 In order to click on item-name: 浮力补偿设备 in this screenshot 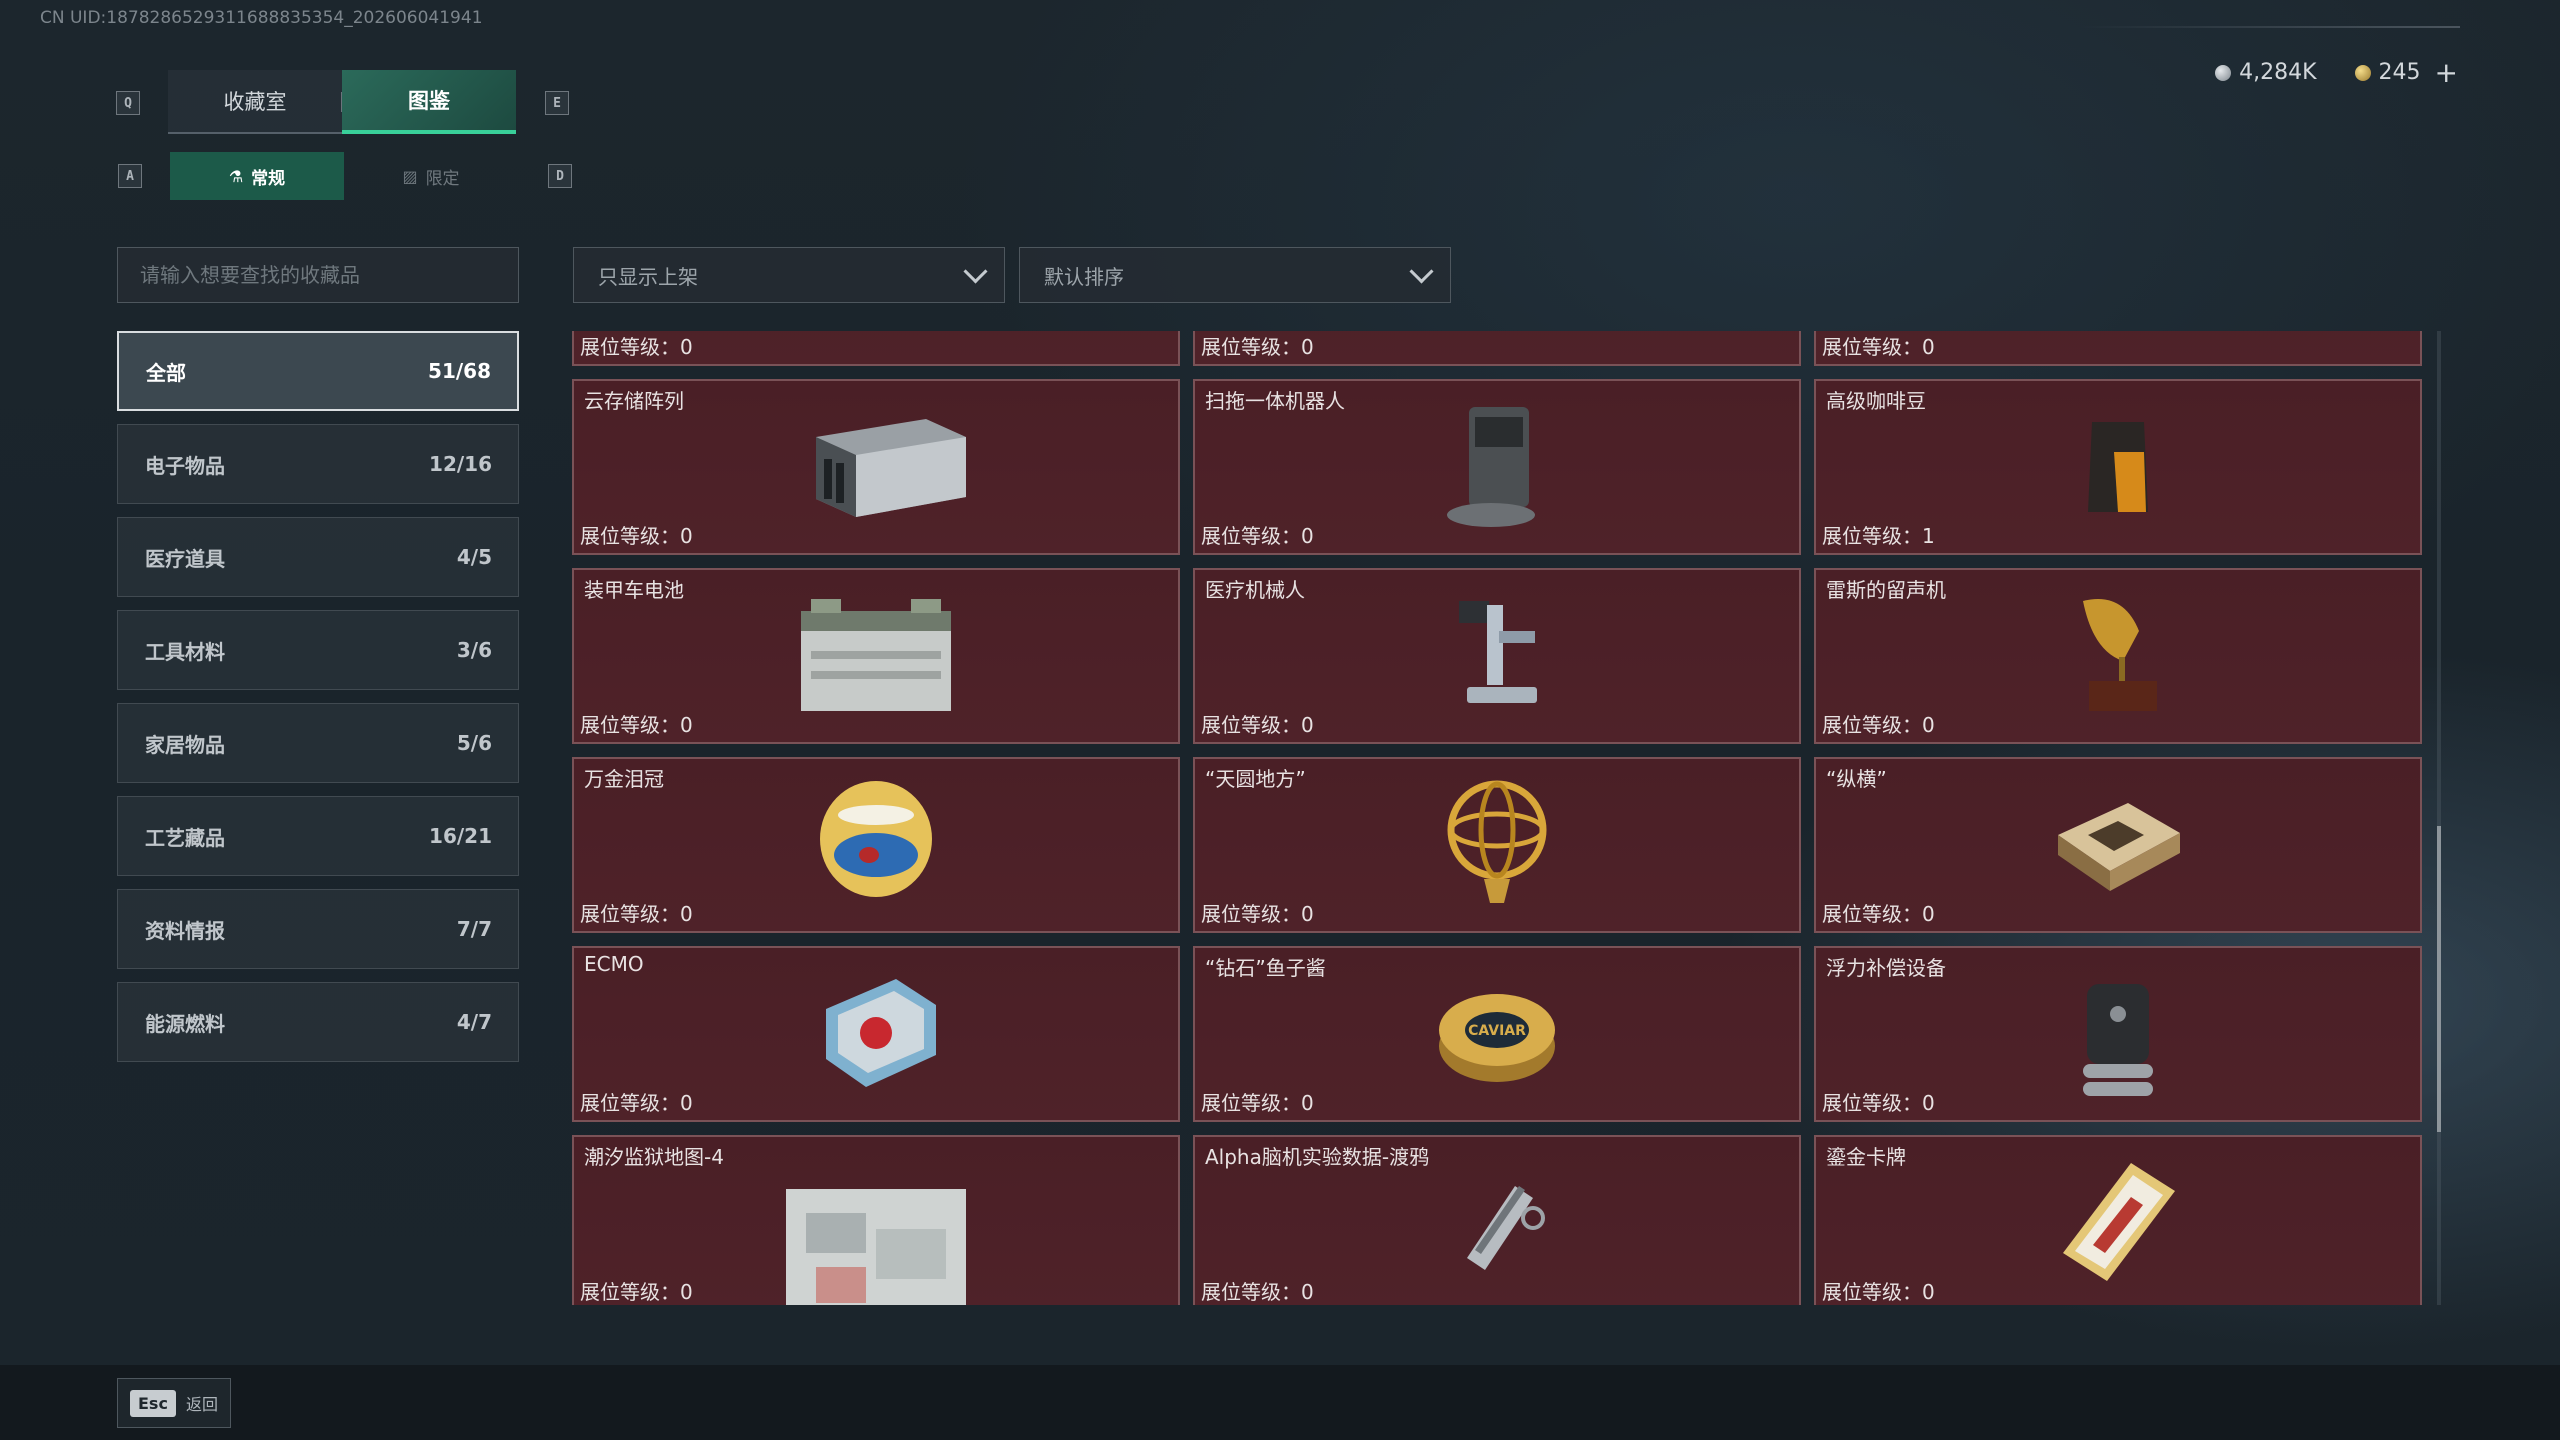, I will do `click(1886, 968)`.